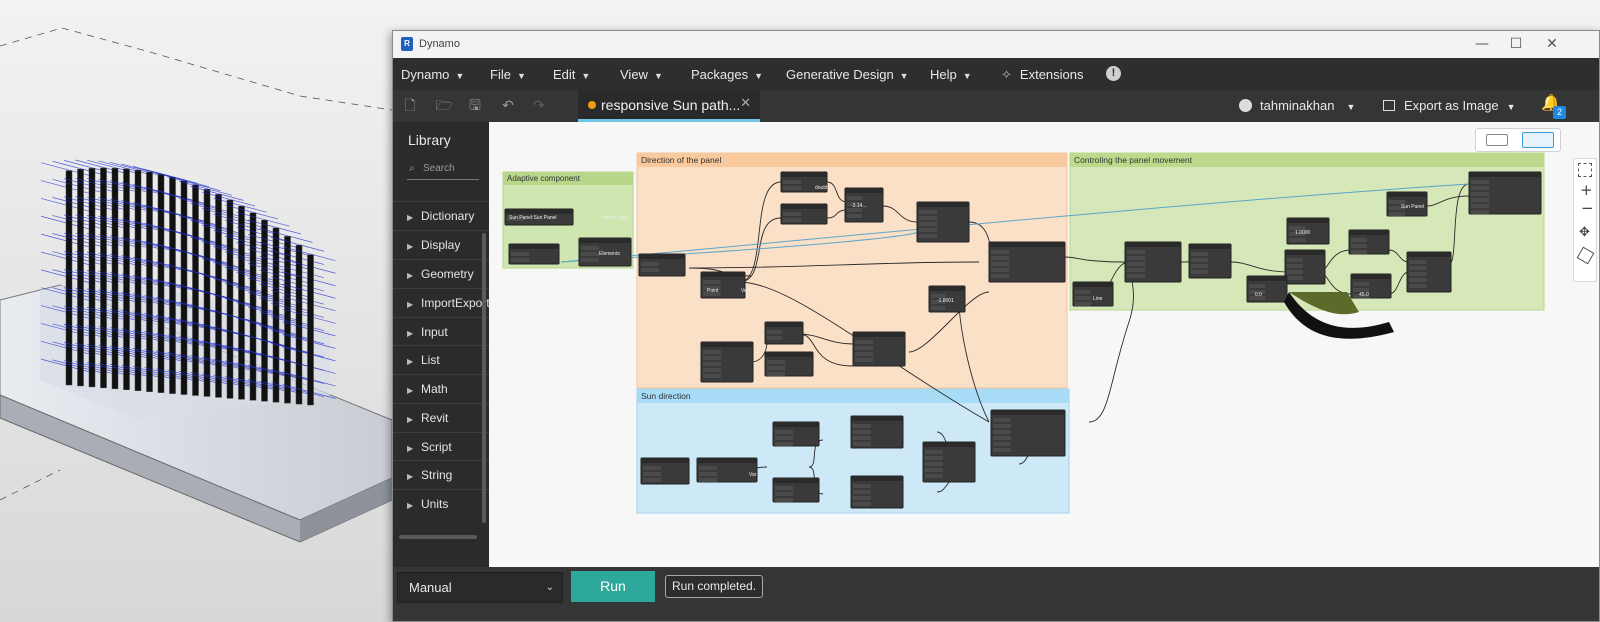 This screenshot has height=622, width=1600. Describe the element at coordinates (877, 432) in the screenshot. I see `node-vector-angle-about` at that location.